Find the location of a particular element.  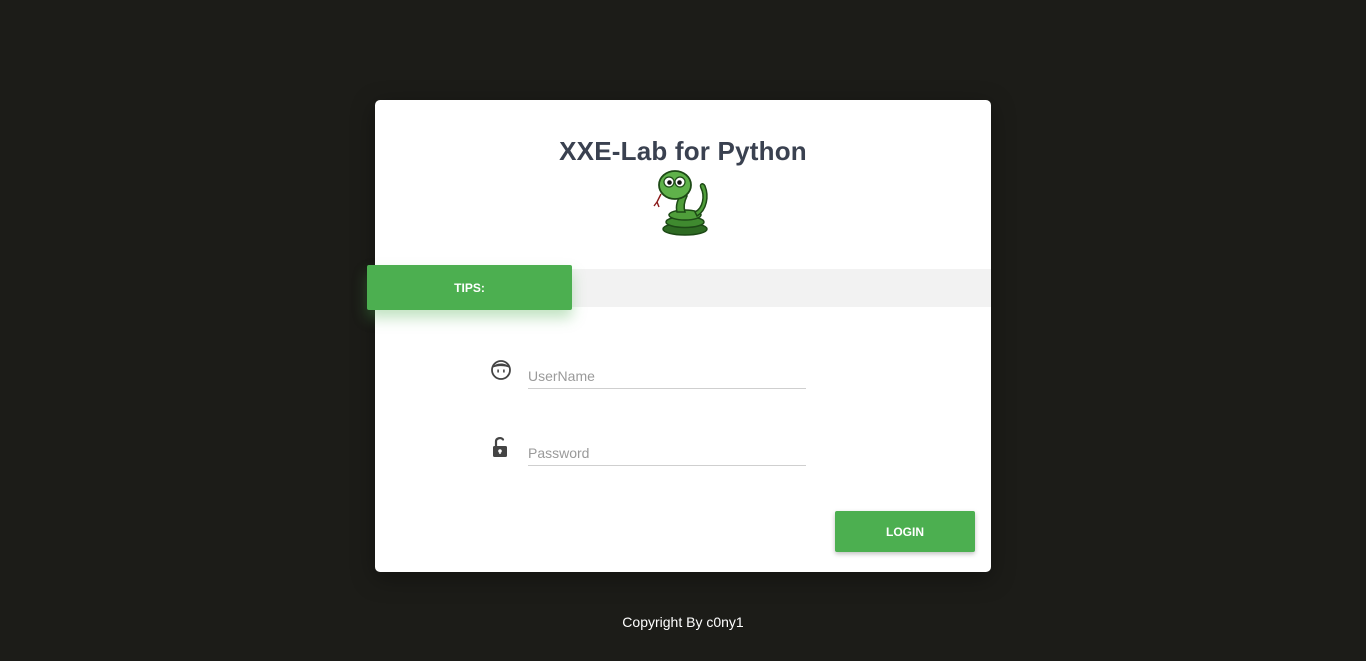

unlocked-padlock-icon is located at coordinates (500, 447).